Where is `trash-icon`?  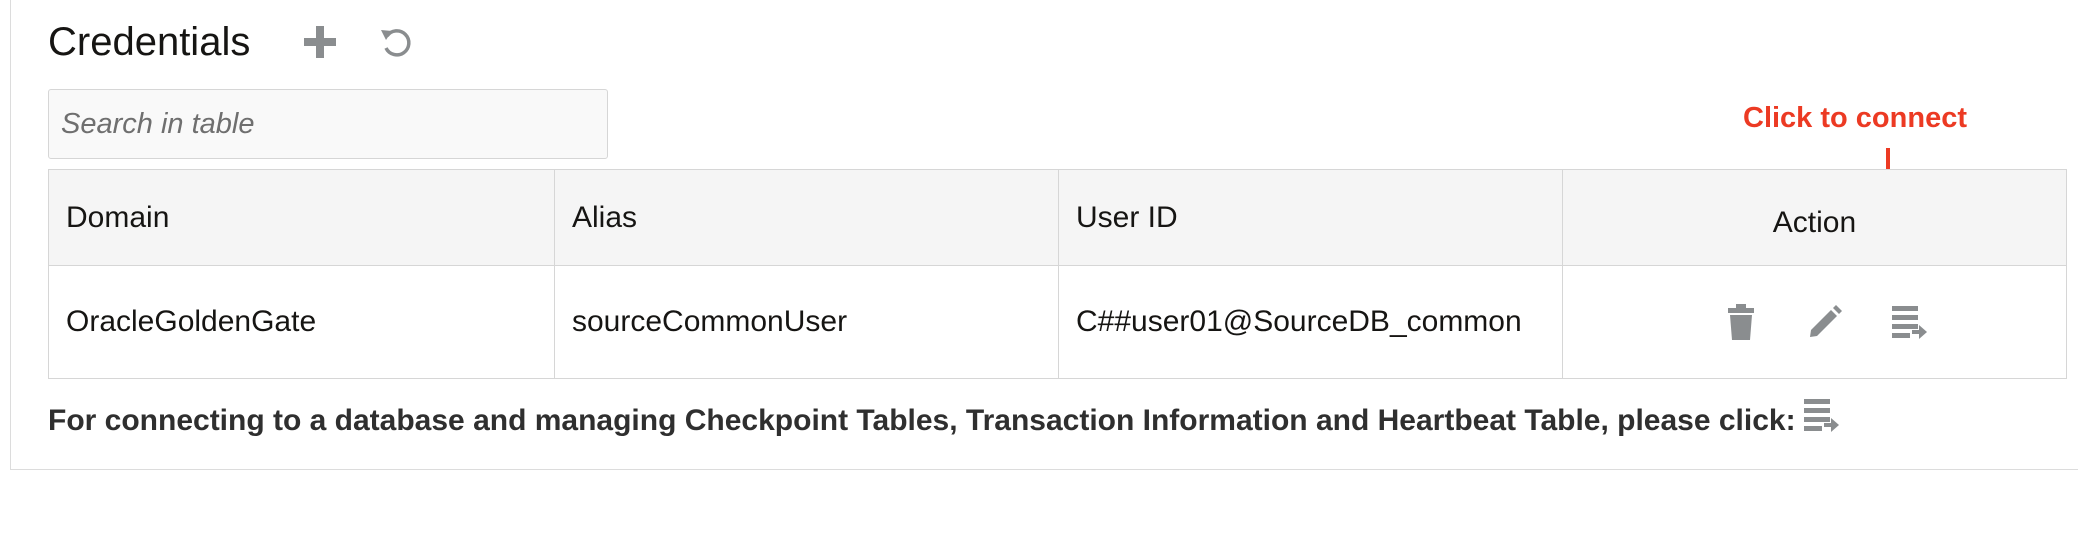 trash-icon is located at coordinates (1741, 322).